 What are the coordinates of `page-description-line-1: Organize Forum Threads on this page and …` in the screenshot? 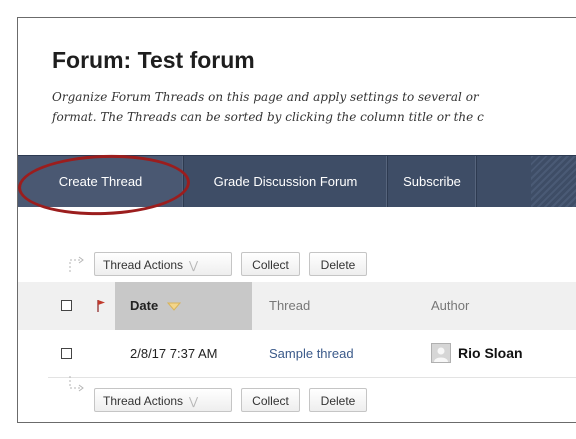 It's located at (265, 97).